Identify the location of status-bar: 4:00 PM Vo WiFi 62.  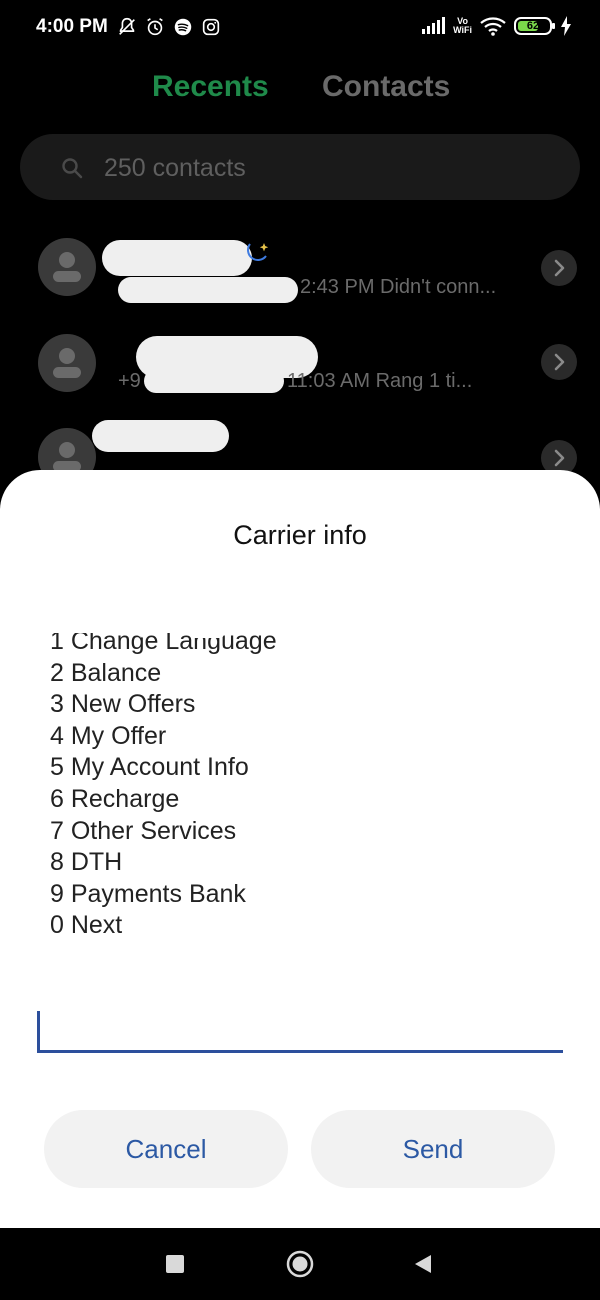
(300, 28).